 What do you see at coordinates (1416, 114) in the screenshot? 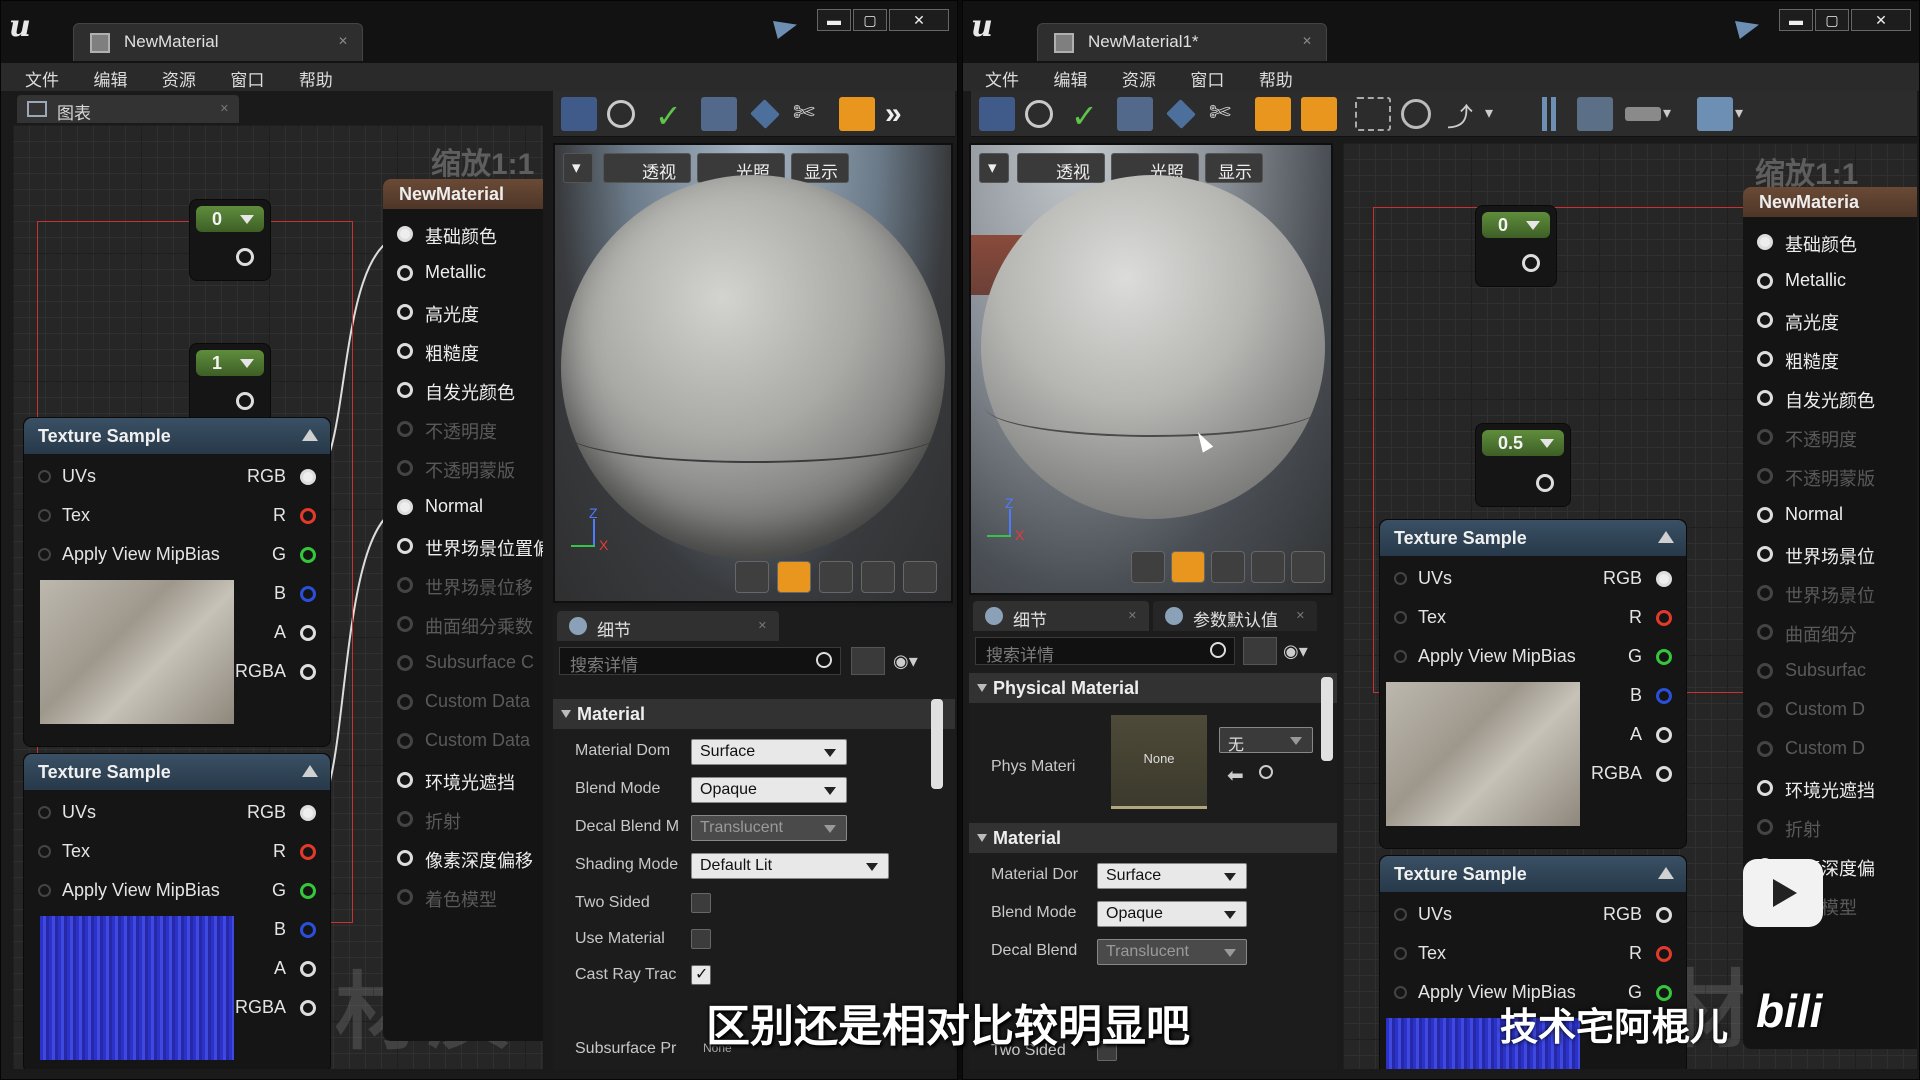
I see `stats-icon` at bounding box center [1416, 114].